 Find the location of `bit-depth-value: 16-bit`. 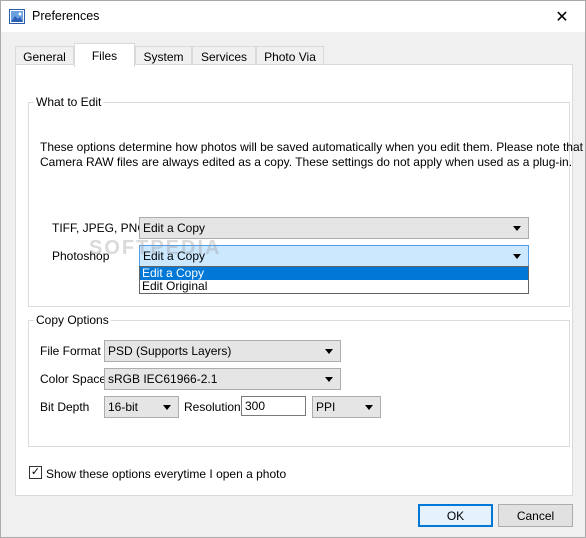

bit-depth-value: 16-bit is located at coordinates (123, 407).